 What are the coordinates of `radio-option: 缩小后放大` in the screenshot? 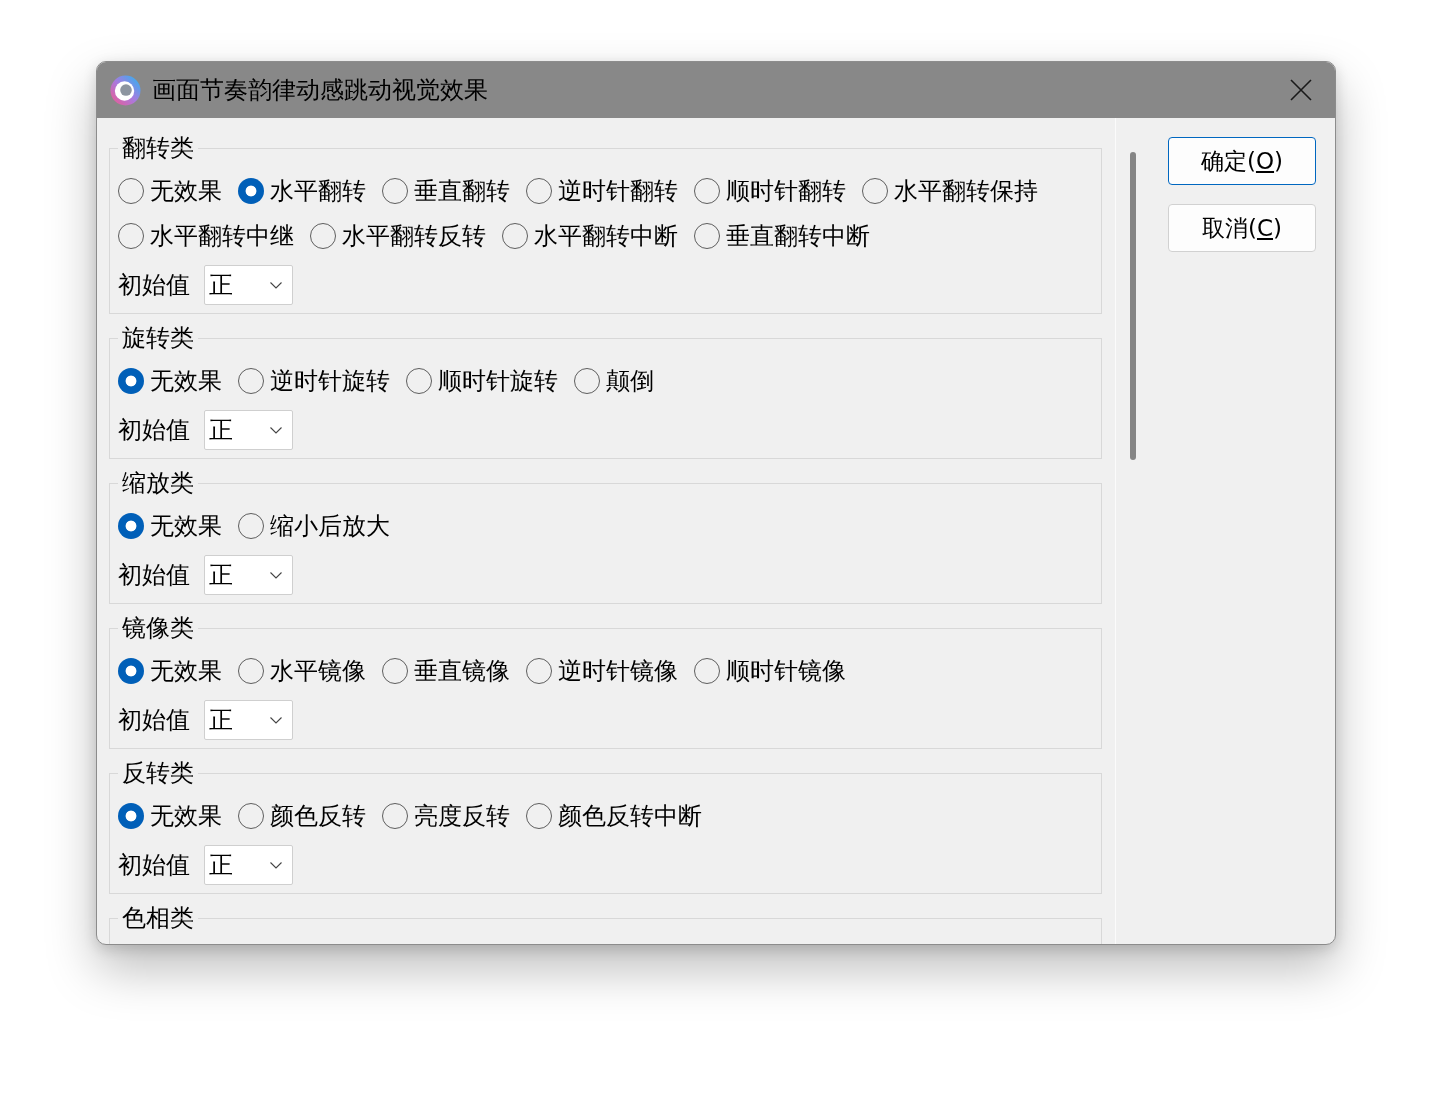 It's located at (314, 525).